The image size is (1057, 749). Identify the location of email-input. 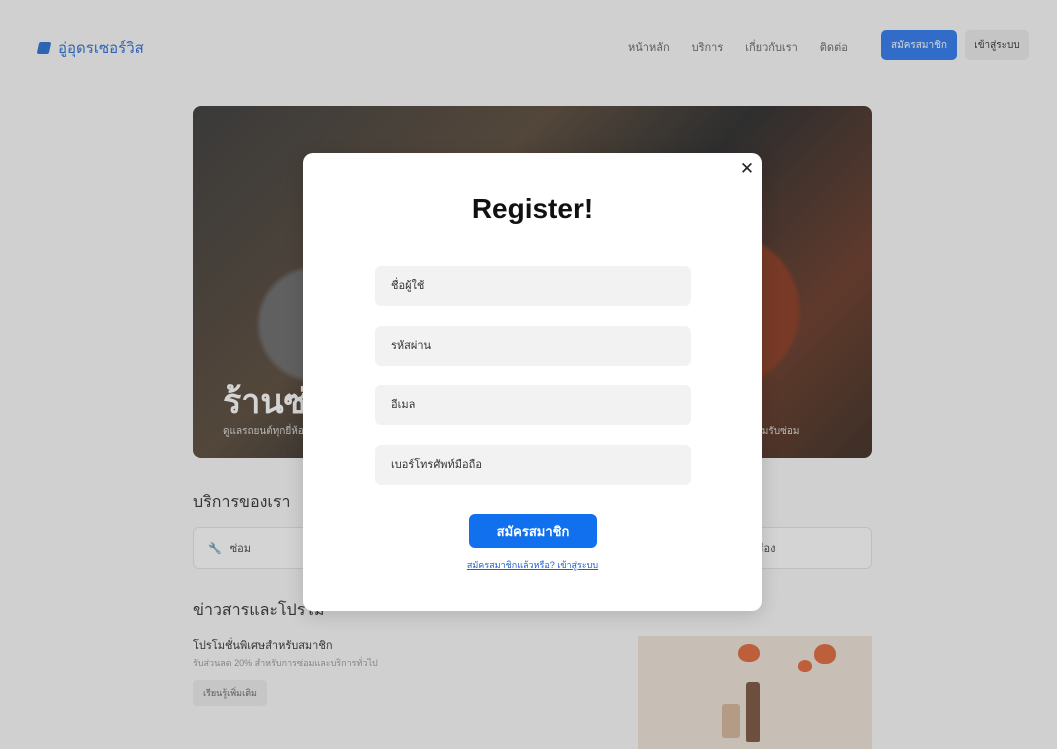
(533, 405).